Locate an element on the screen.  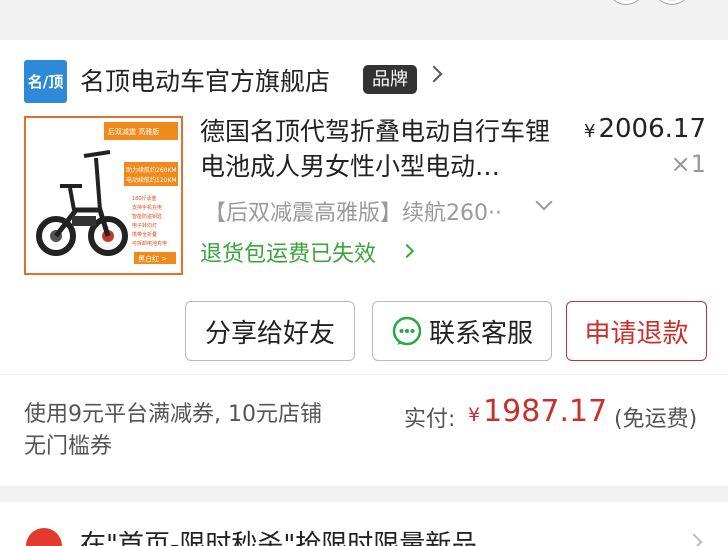
contact-button-label: 联系客服 is located at coordinates (480, 333).